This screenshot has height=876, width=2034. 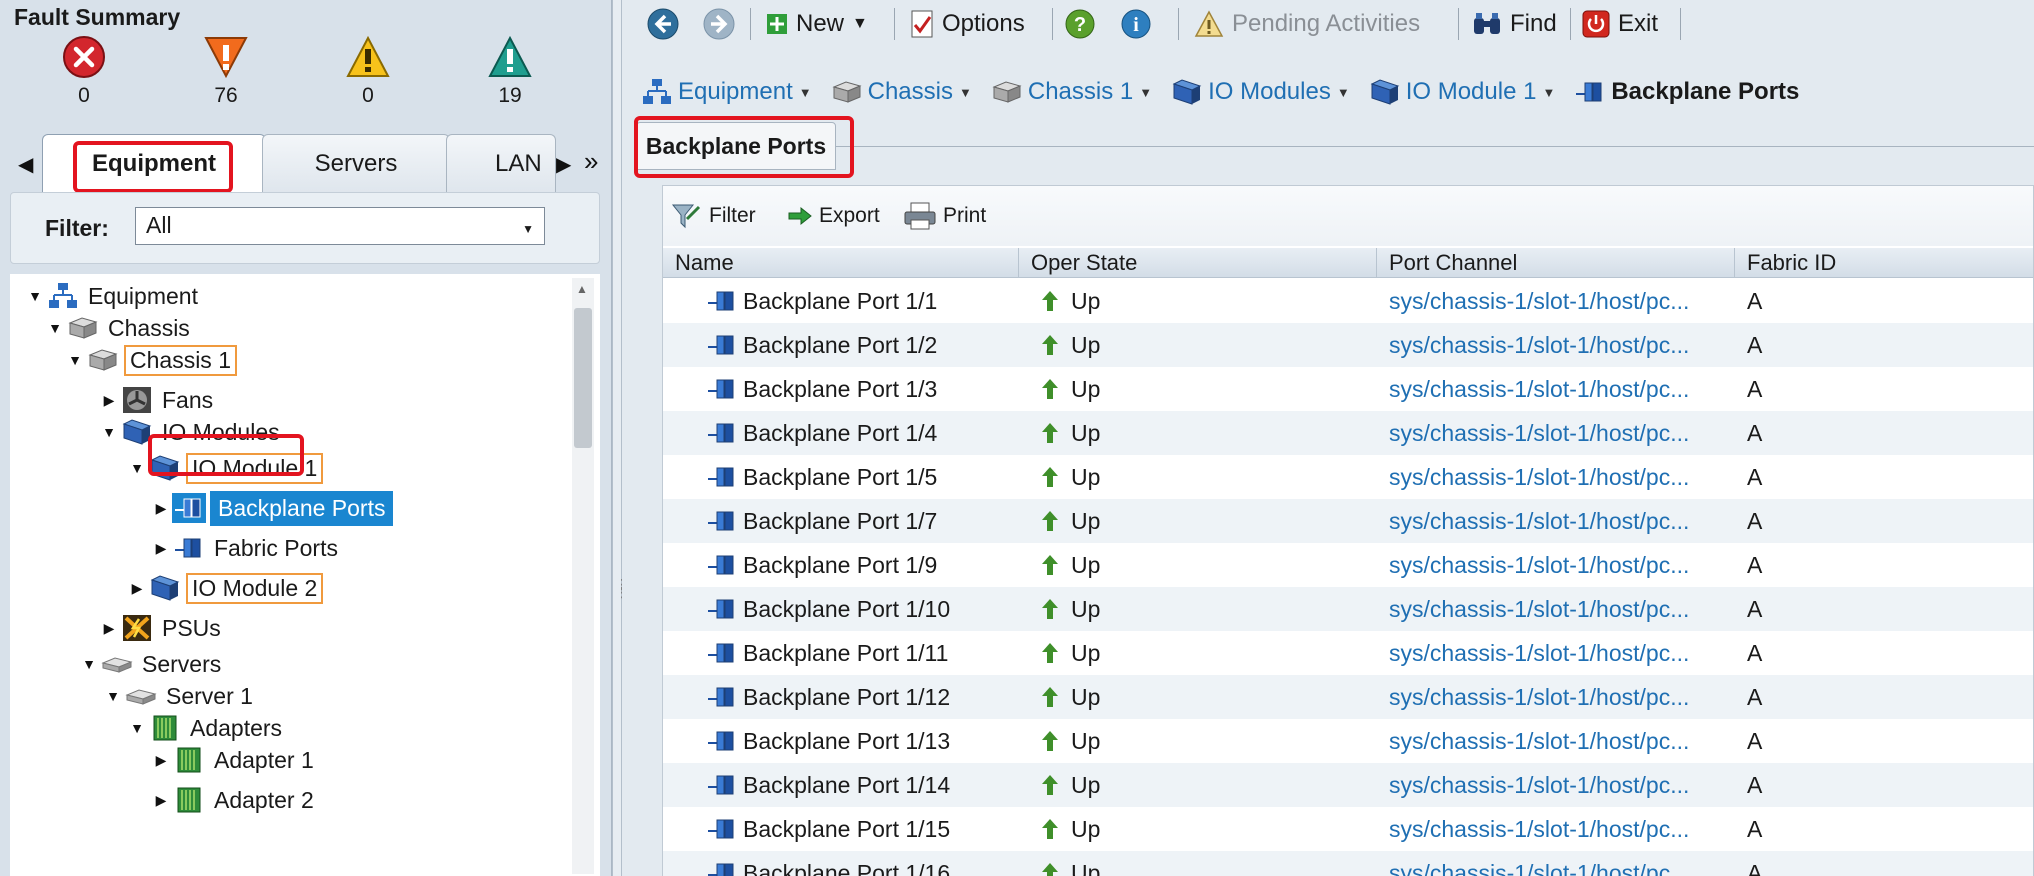 What do you see at coordinates (902, 92) in the screenshot?
I see `breadcrumb-chassis: Chassis ▼` at bounding box center [902, 92].